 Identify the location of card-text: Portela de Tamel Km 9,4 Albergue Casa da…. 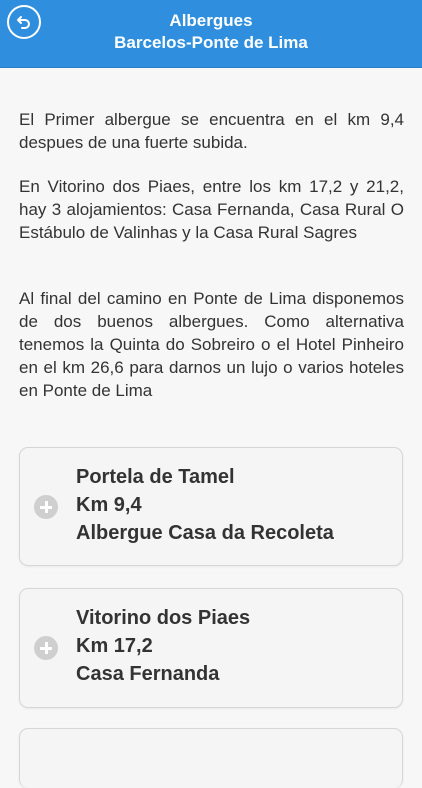
(205, 505).